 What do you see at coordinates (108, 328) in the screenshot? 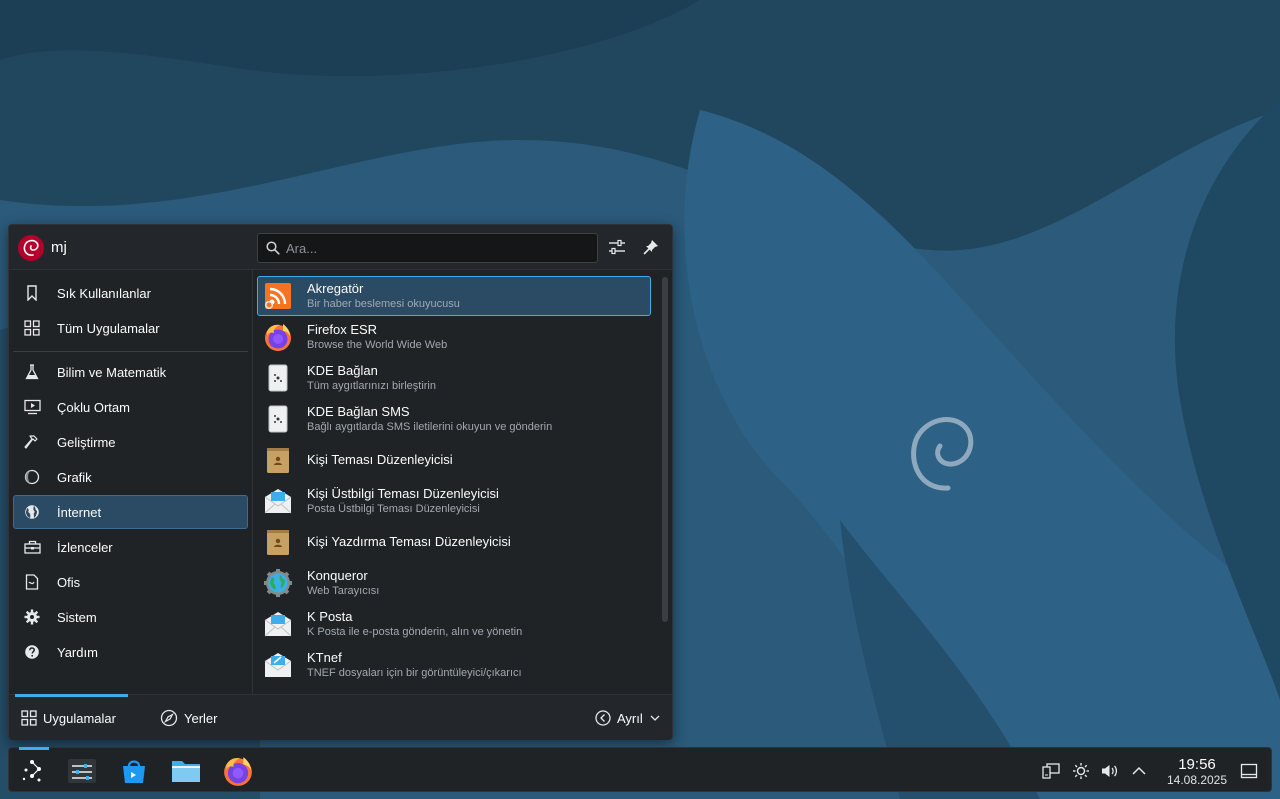
I see `sidebar-item-label: Tüm Uygulamalar` at bounding box center [108, 328].